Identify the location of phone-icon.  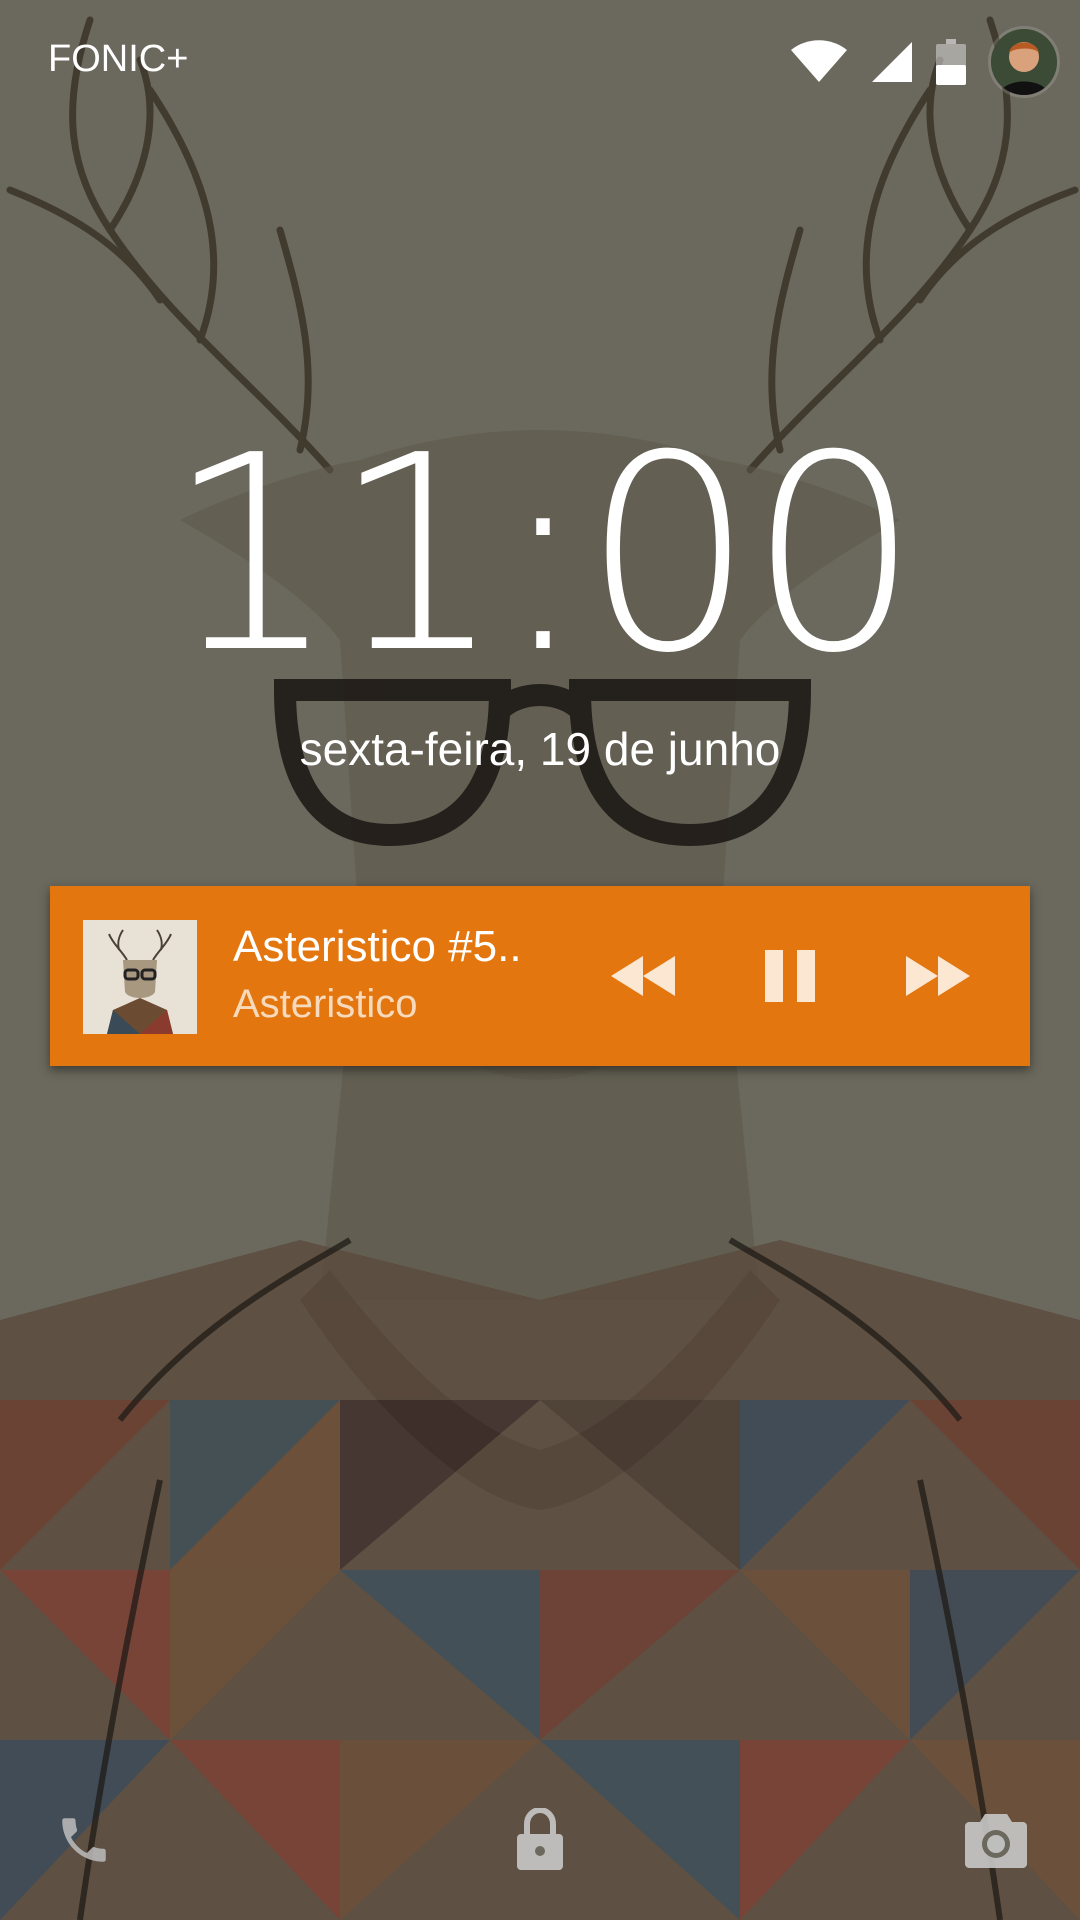
(84, 1840).